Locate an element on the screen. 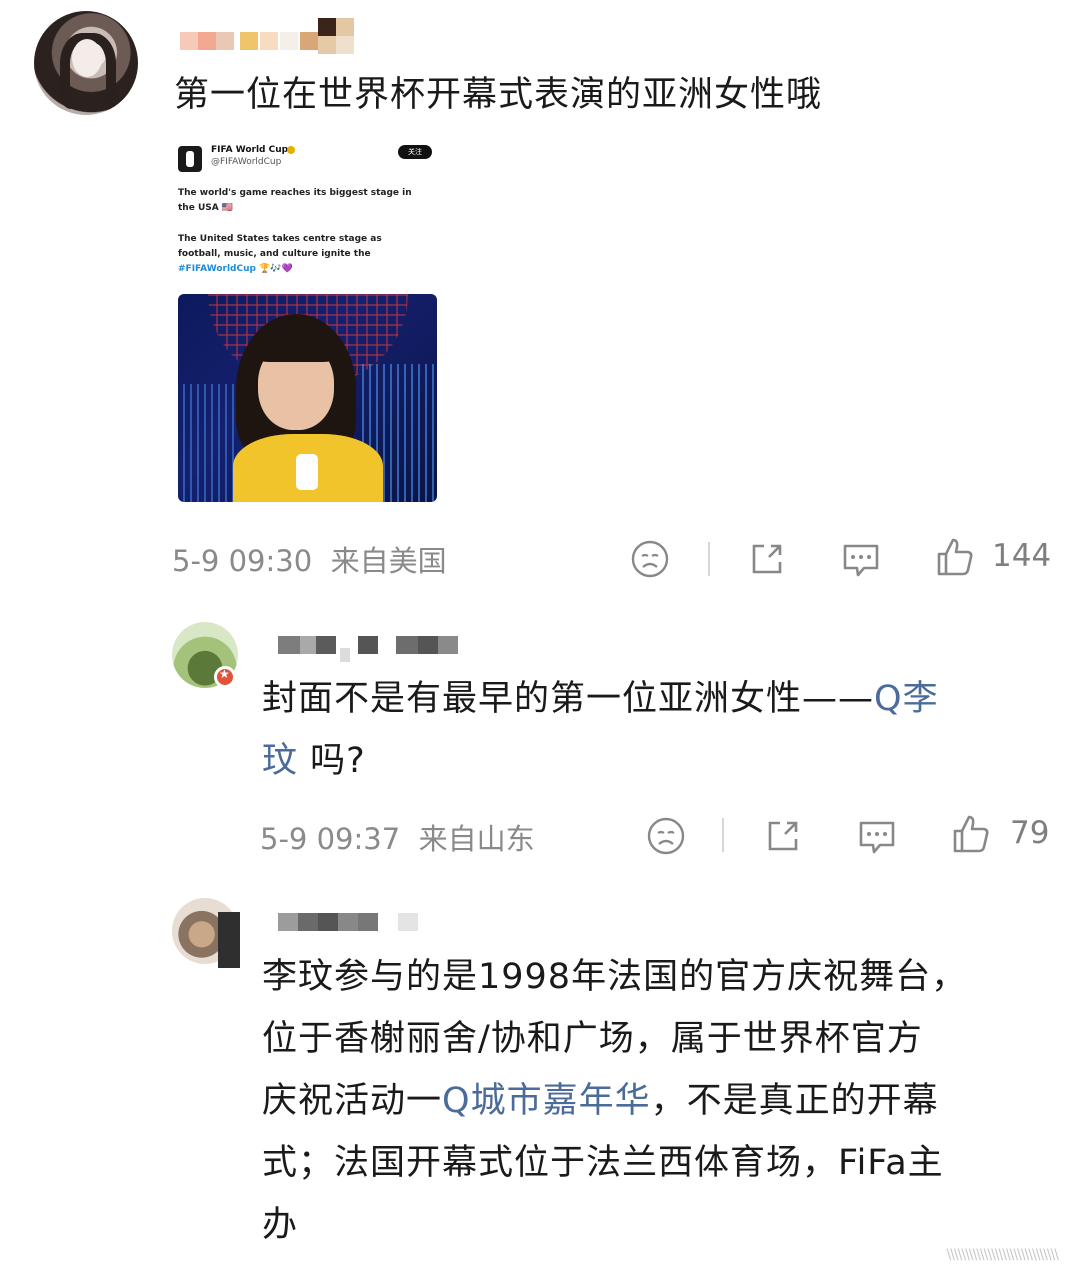  comment-1-location: 来自山东 is located at coordinates (476, 839).